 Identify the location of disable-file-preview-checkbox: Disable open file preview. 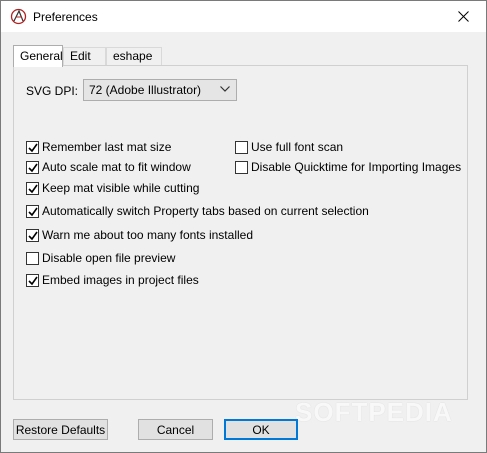
(100, 258).